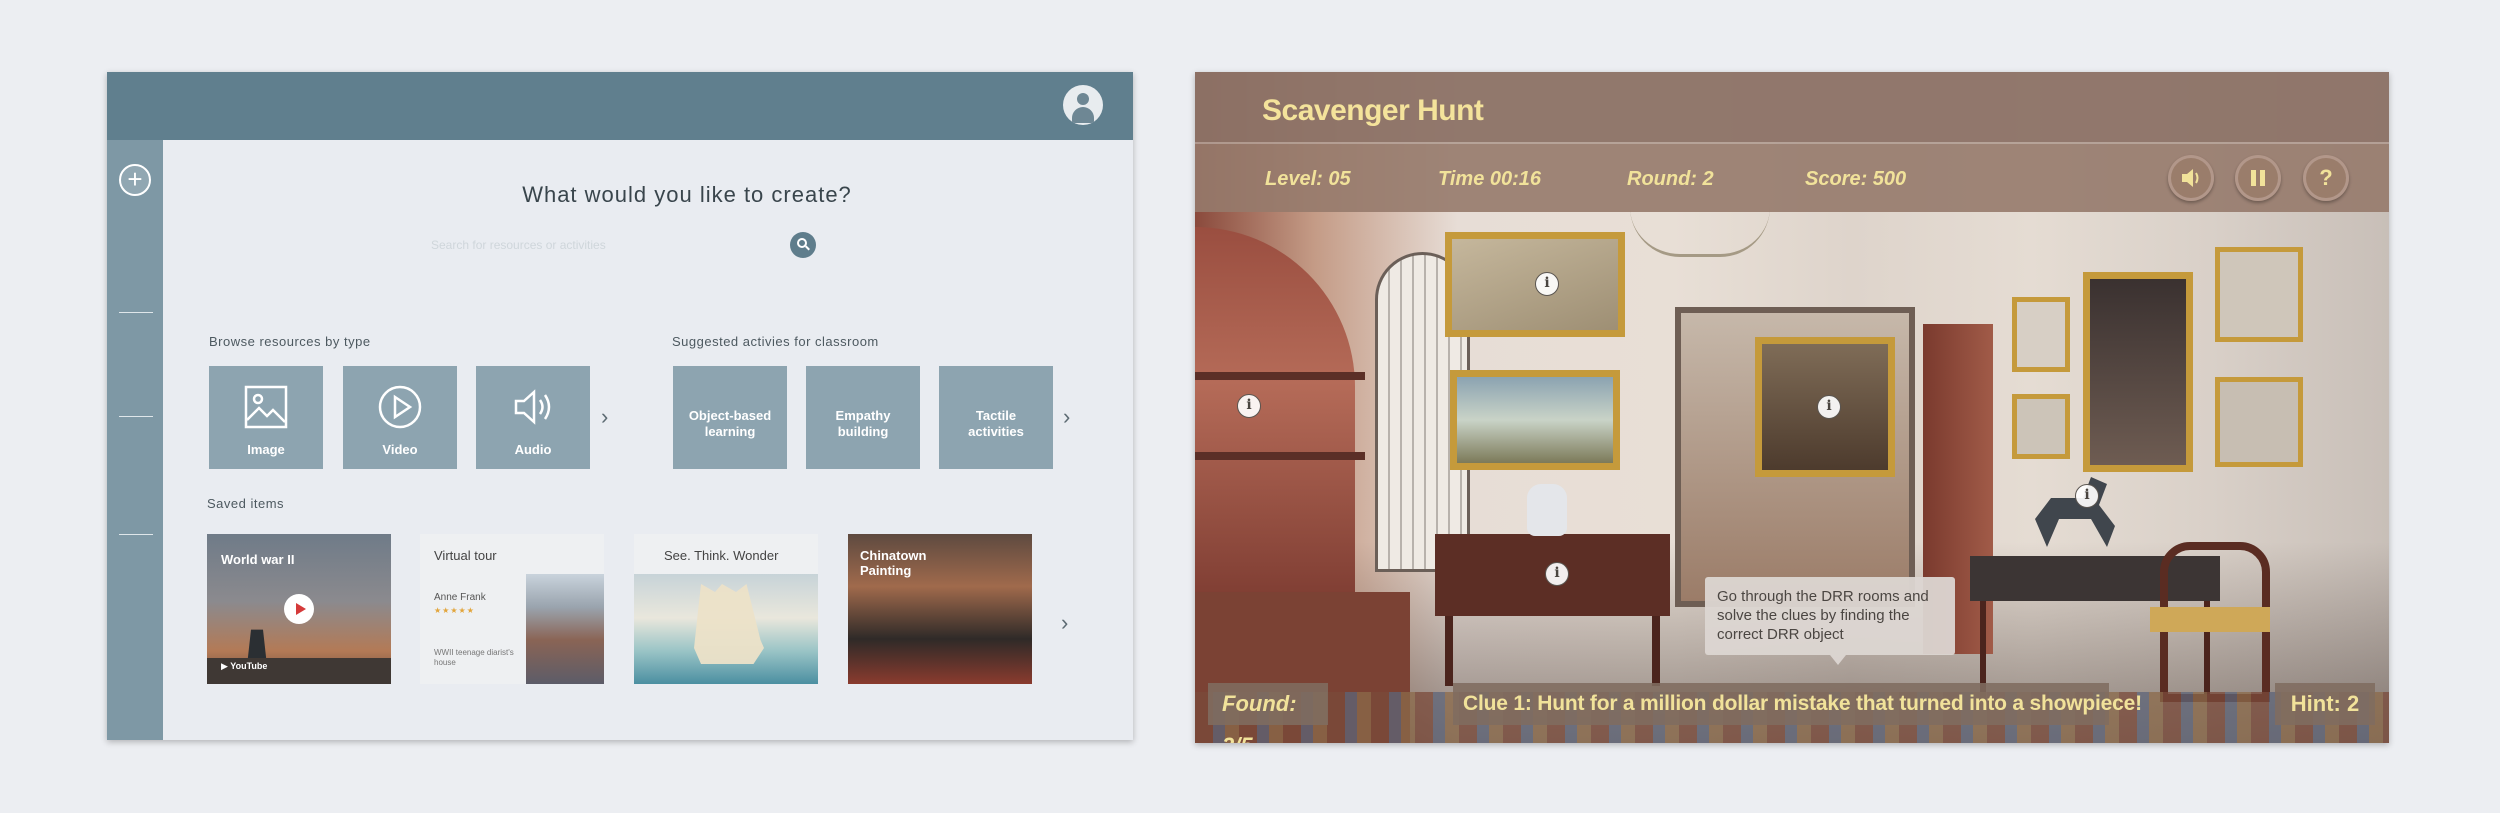 The width and height of the screenshot is (2500, 813). I want to click on chair-seat, so click(2210, 619).